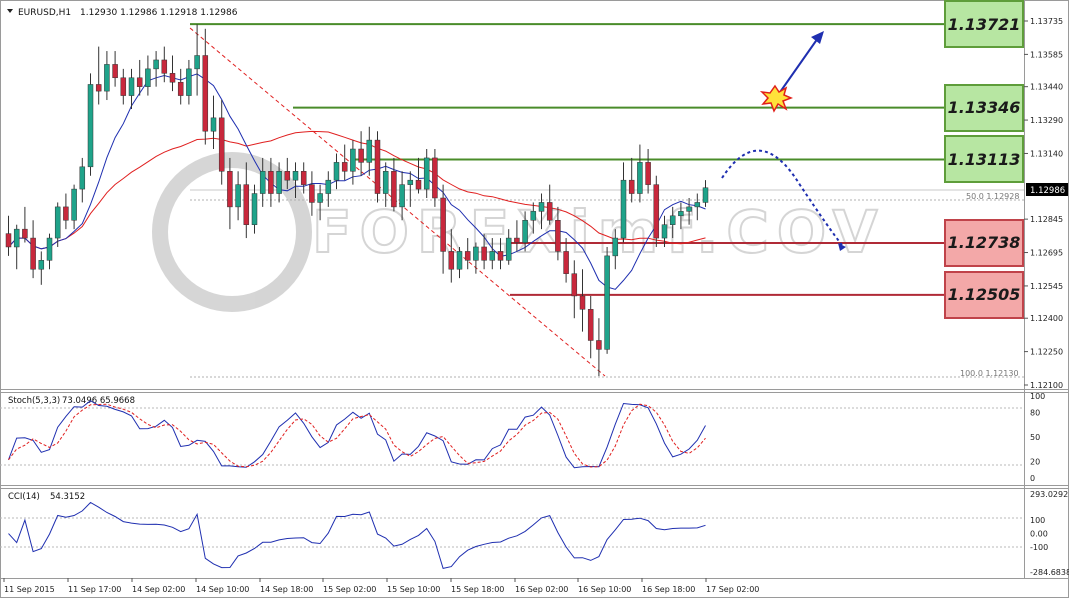 The height and width of the screenshot is (602, 1069). Describe the element at coordinates (159, 13) in the screenshot. I see `ohlc-values: 1.12930 1.12986 1.12918 1.12986` at that location.